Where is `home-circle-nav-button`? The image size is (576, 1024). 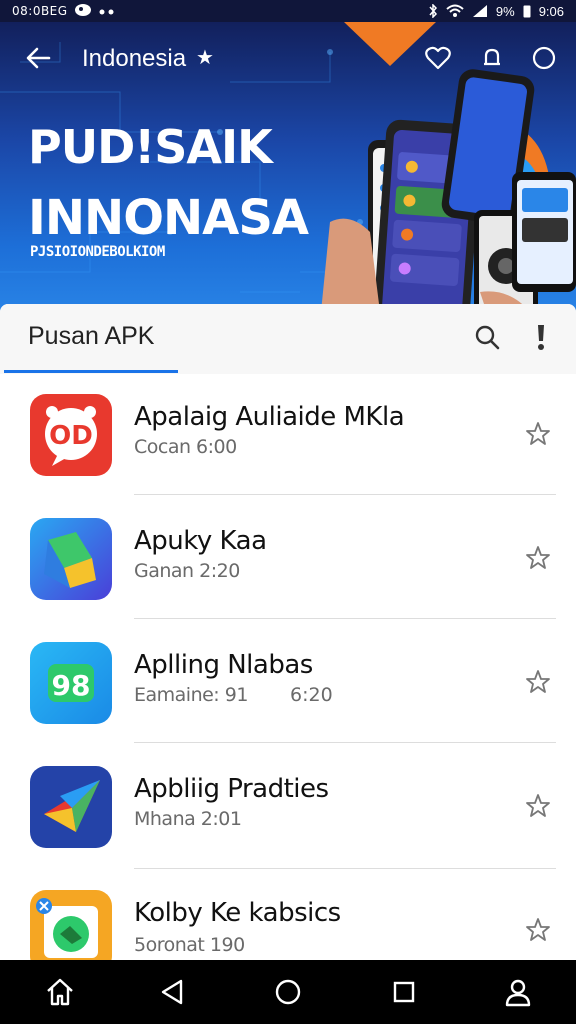
home-circle-nav-button is located at coordinates (288, 992).